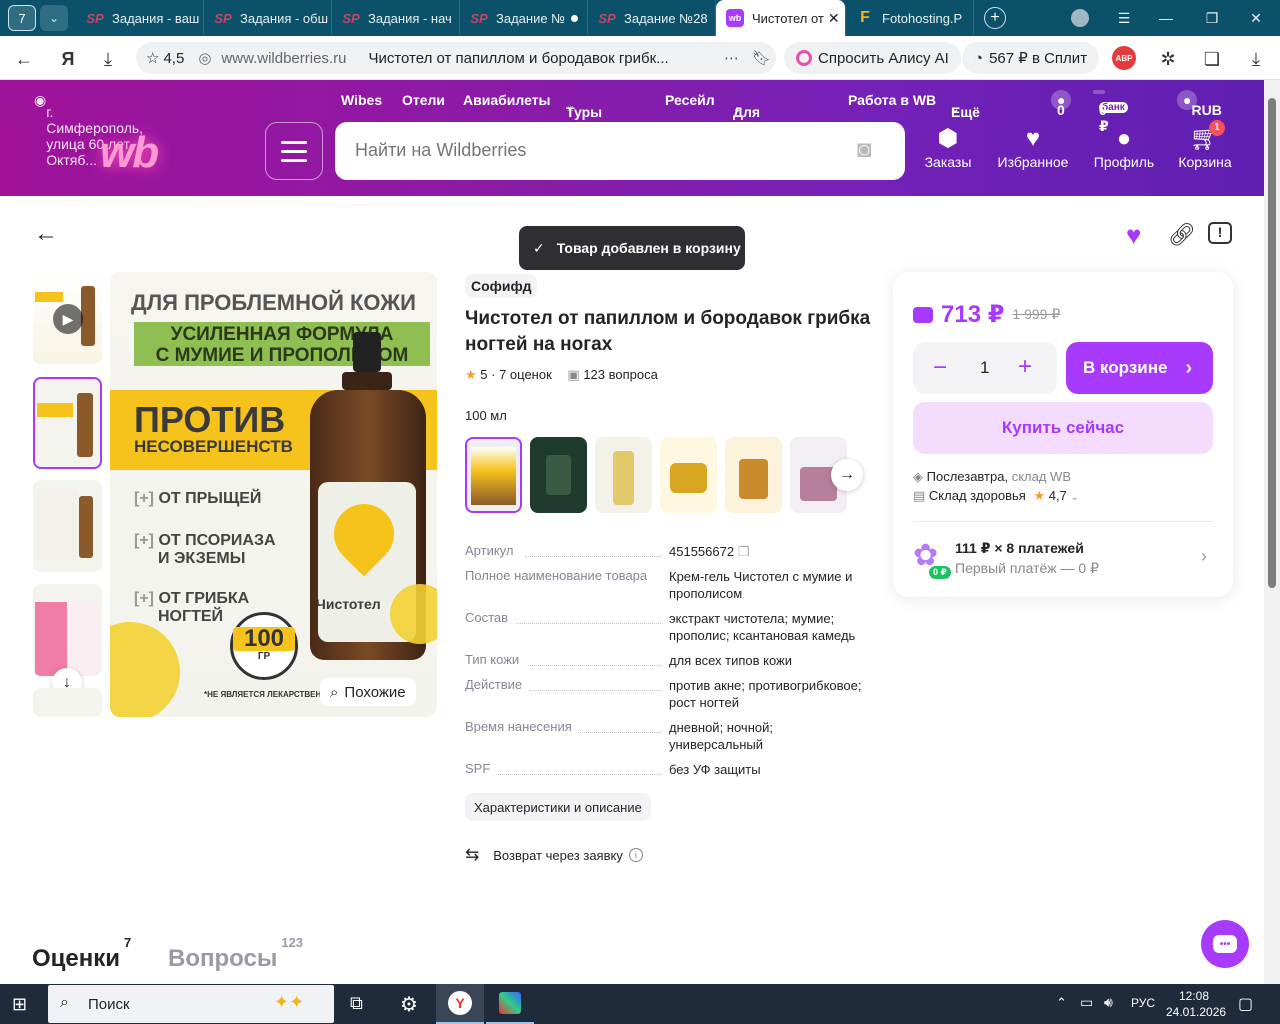 This screenshot has height=1024, width=1280. What do you see at coordinates (1212, 18) in the screenshot?
I see `restore-icon: ❐` at bounding box center [1212, 18].